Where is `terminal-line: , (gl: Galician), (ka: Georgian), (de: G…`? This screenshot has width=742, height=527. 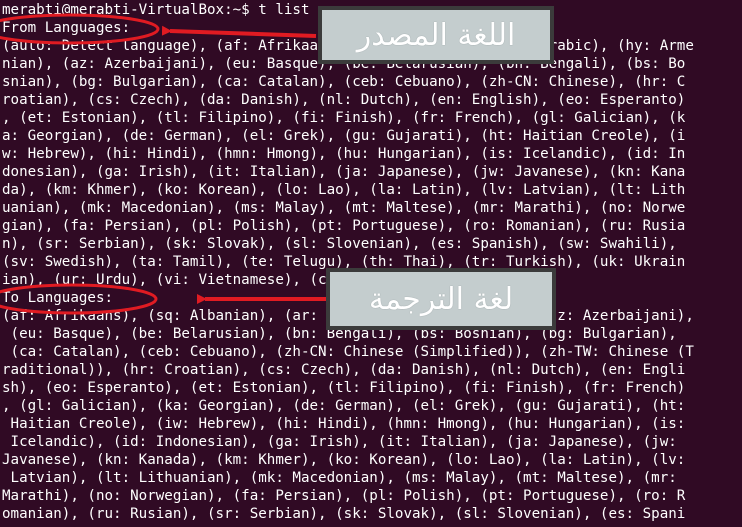
terminal-line: , (gl: Galician), (ka: Georgian), (de: G… is located at coordinates (344, 406).